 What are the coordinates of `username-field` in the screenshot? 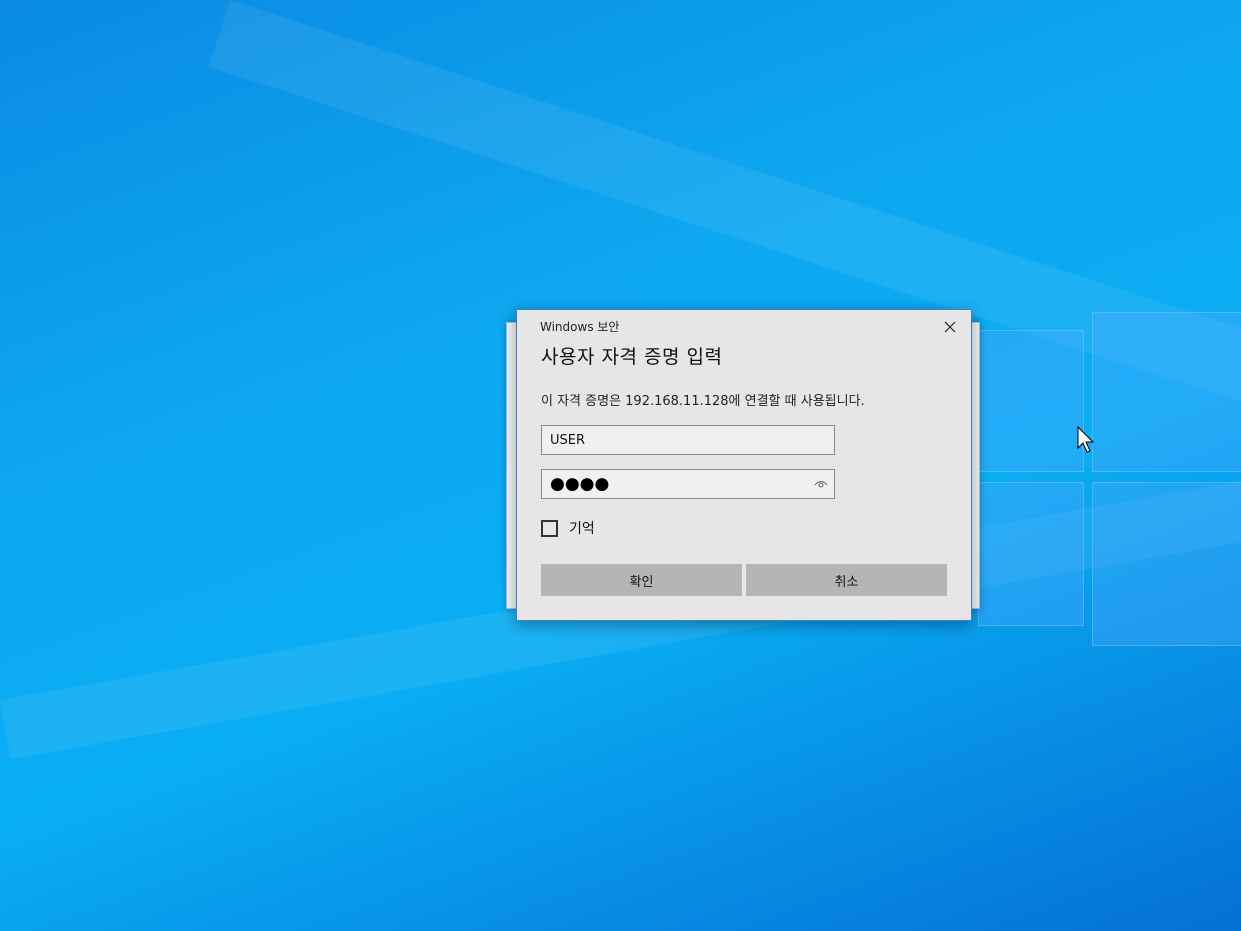 It's located at (688, 440).